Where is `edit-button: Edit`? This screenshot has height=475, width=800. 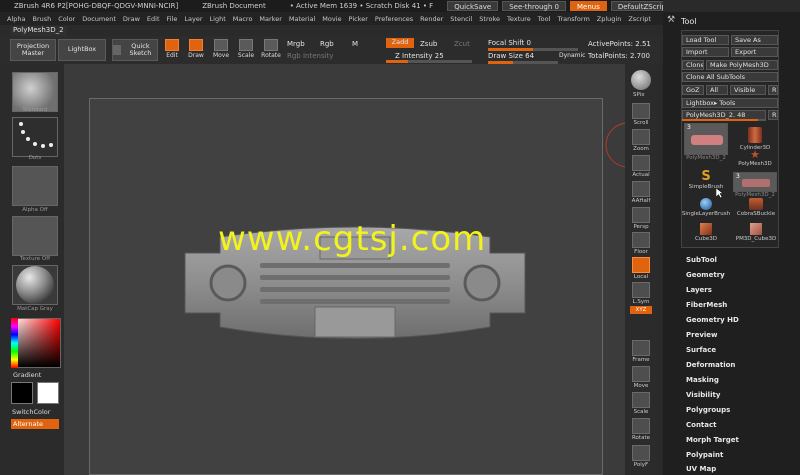 edit-button: Edit is located at coordinates (172, 50).